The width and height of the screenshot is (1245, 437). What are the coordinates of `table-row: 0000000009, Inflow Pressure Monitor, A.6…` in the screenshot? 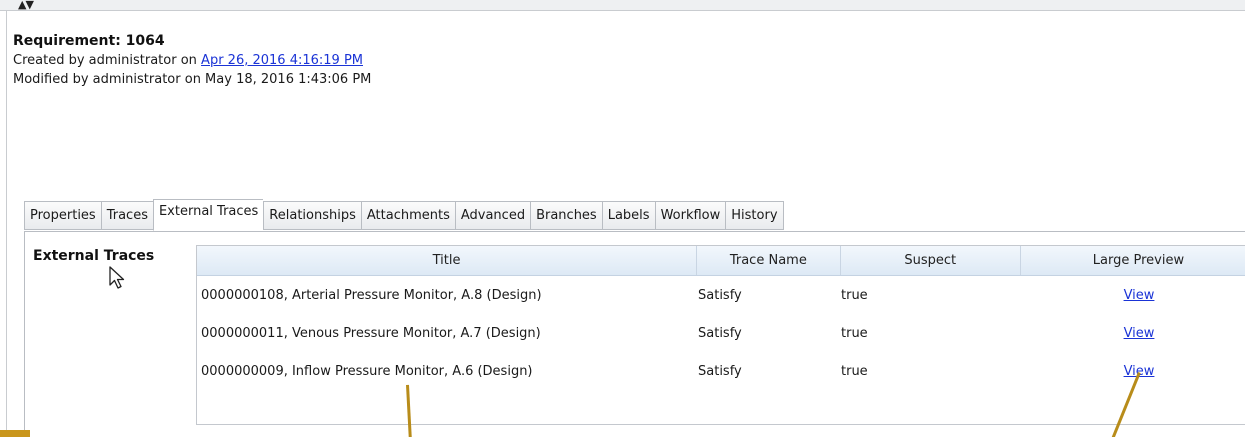 It's located at (721, 371).